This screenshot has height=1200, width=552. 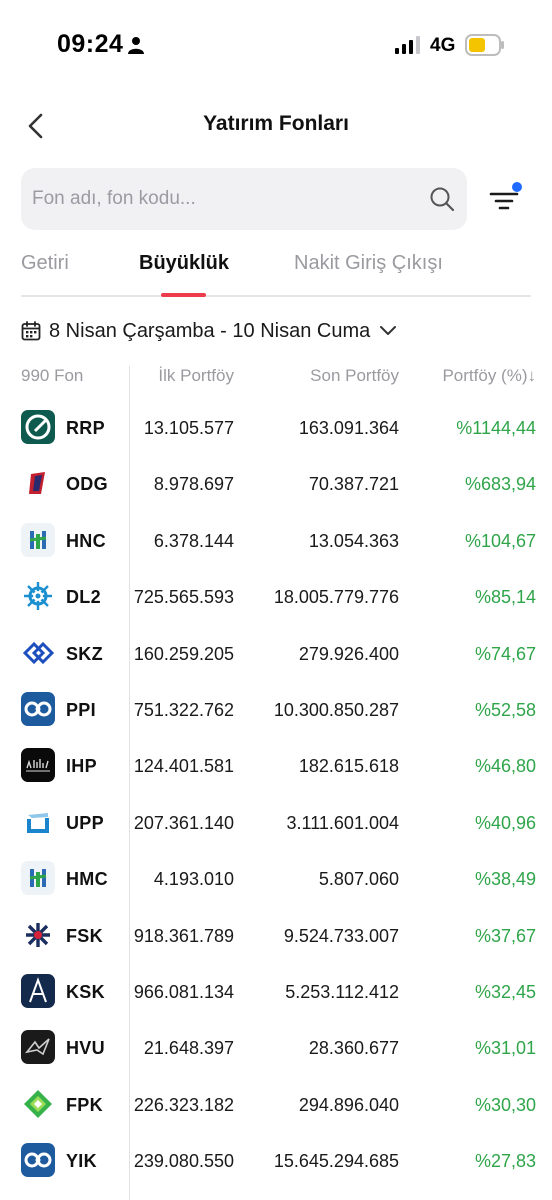 What do you see at coordinates (38, 878) in the screenshot?
I see `hmc-logo-icon` at bounding box center [38, 878].